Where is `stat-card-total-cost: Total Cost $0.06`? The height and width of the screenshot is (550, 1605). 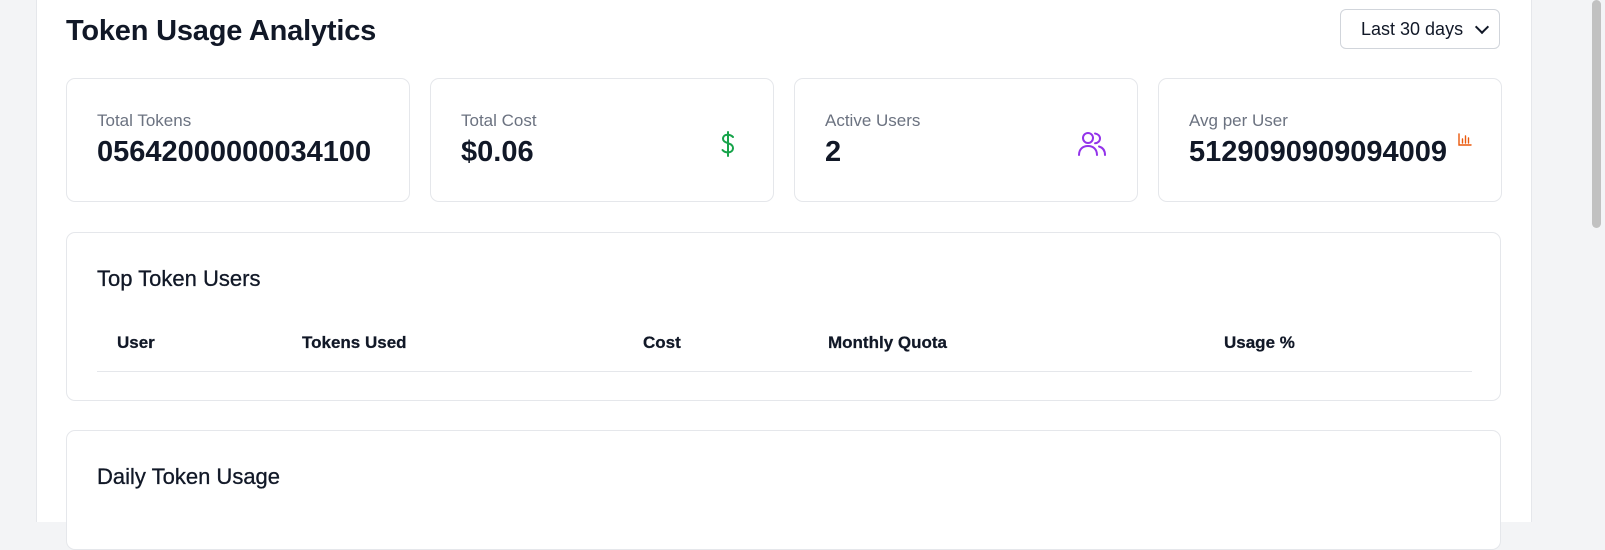
stat-card-total-cost: Total Cost $0.06 is located at coordinates (602, 140).